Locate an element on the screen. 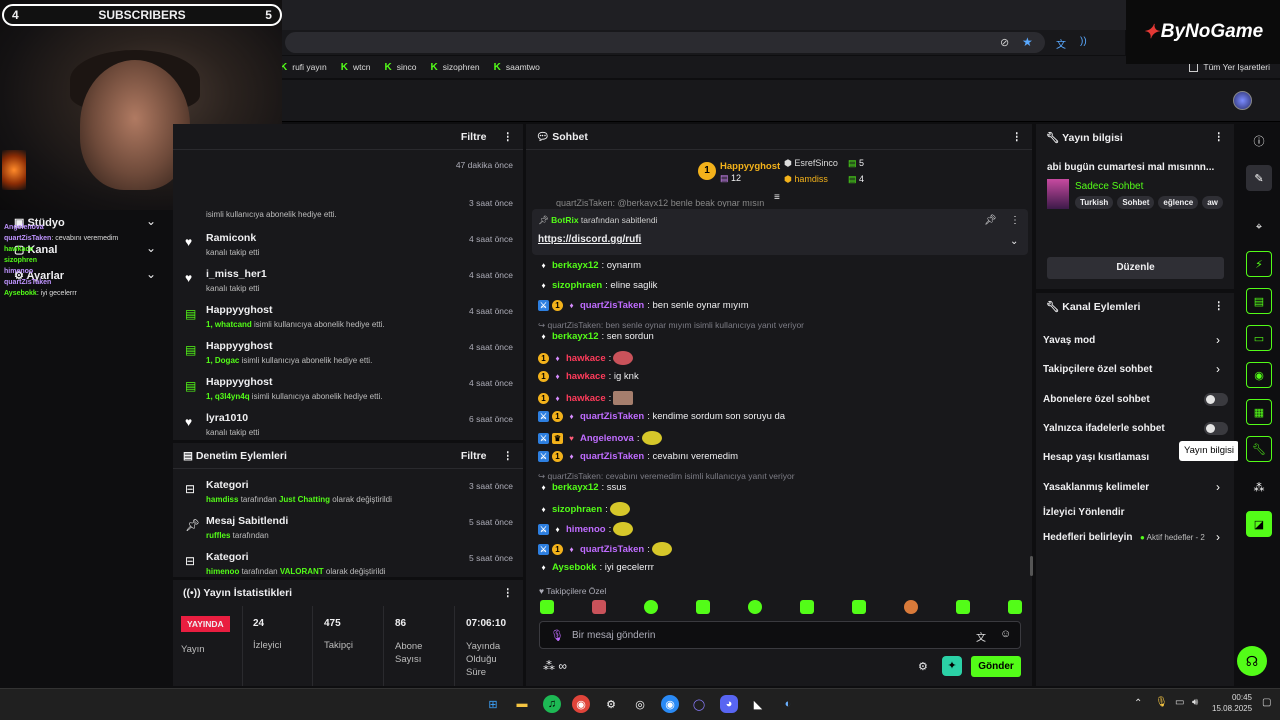 The width and height of the screenshot is (1280, 720). app-icon: ◪ is located at coordinates (1259, 524).